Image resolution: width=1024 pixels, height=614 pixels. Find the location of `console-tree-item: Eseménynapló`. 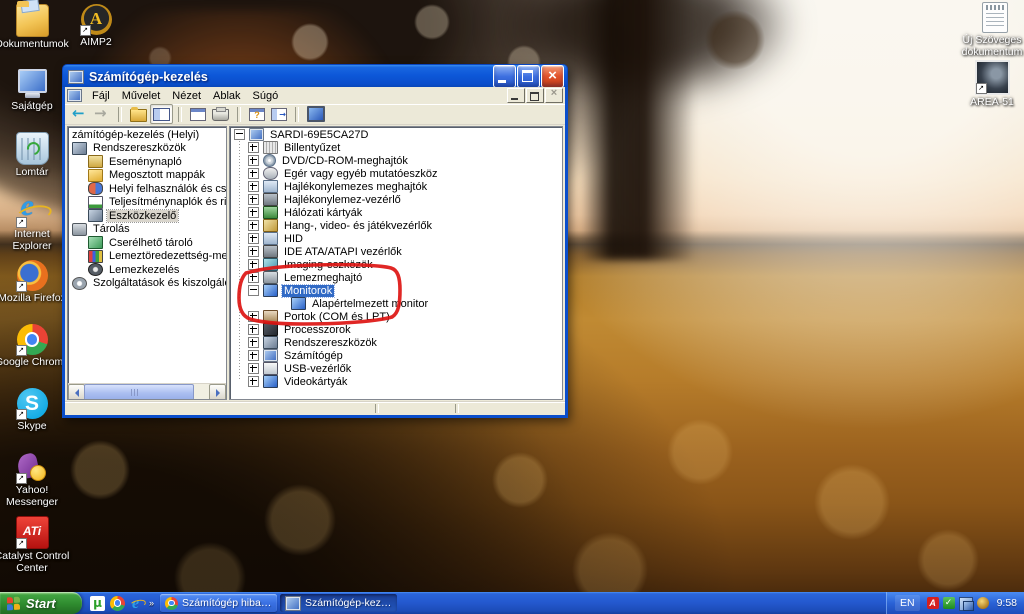

console-tree-item: Eseménynapló is located at coordinates (147, 162).